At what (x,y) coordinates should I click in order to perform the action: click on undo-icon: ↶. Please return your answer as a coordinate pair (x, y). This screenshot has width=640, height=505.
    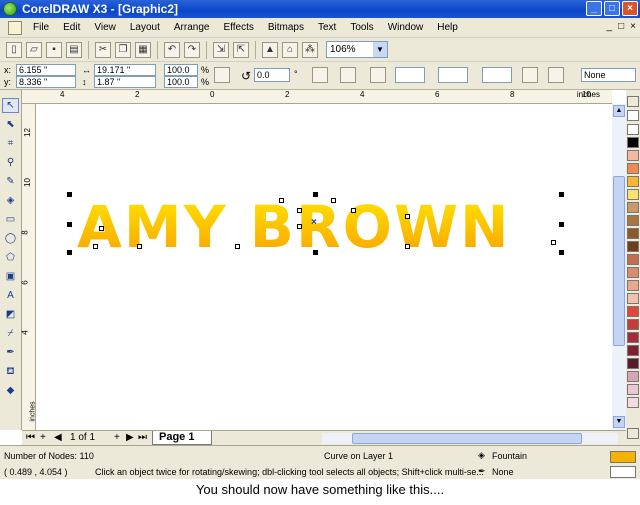
    Looking at the image, I should click on (172, 49).